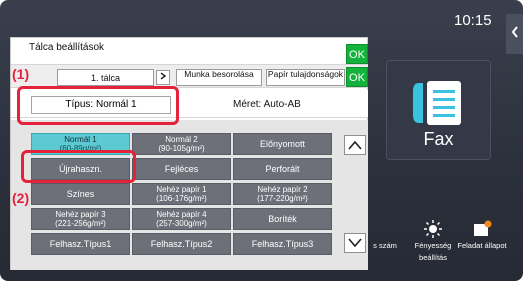  What do you see at coordinates (181, 139) in the screenshot?
I see `cell-line: Normál 2` at bounding box center [181, 139].